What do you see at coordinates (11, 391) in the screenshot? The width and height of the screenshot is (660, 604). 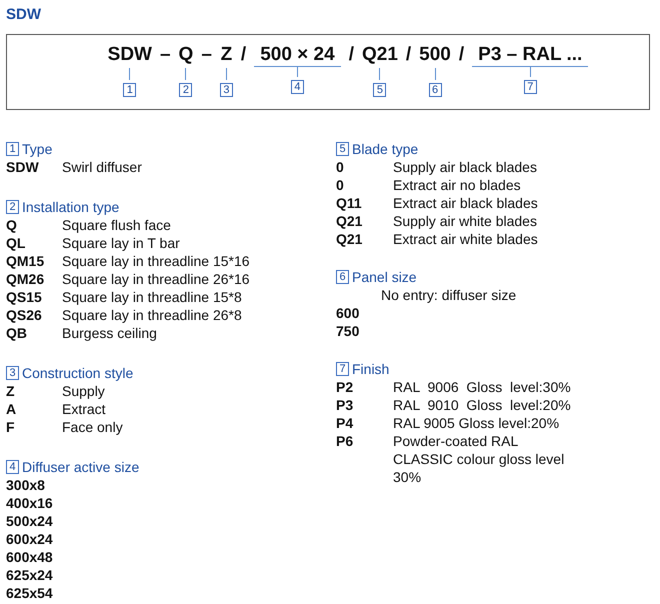 I see `option-code: Z` at bounding box center [11, 391].